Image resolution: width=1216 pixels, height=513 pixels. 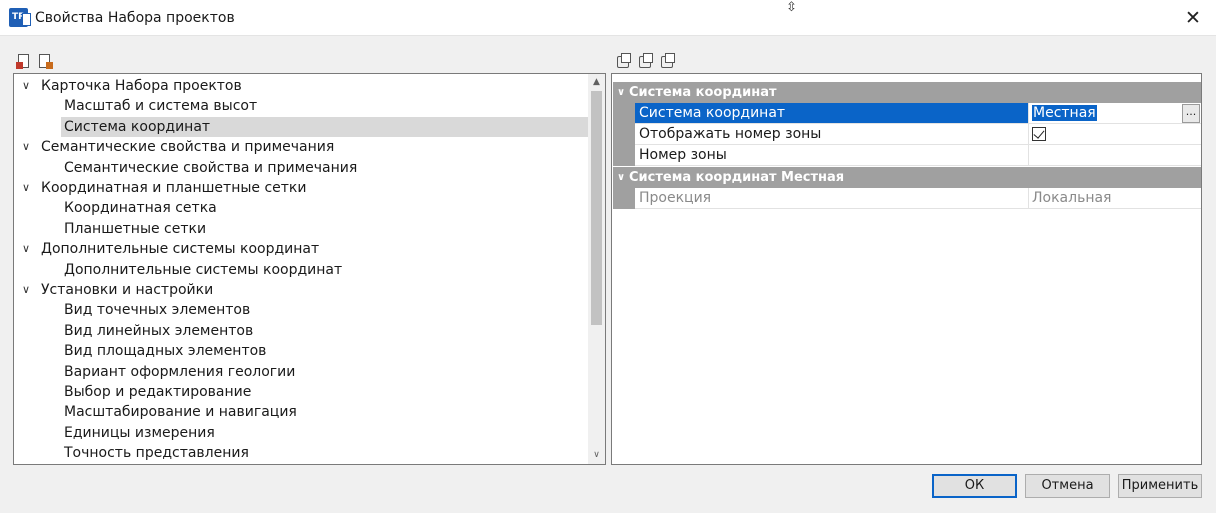 What do you see at coordinates (156, 453) in the screenshot?
I see `tree-item-label: Точность представления` at bounding box center [156, 453].